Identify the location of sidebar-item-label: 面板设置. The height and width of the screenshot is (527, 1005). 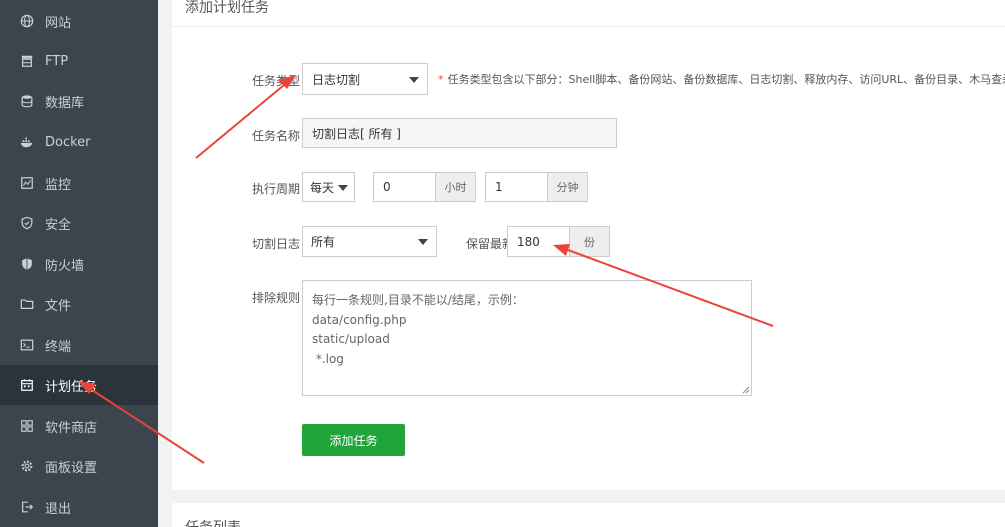
(71, 468).